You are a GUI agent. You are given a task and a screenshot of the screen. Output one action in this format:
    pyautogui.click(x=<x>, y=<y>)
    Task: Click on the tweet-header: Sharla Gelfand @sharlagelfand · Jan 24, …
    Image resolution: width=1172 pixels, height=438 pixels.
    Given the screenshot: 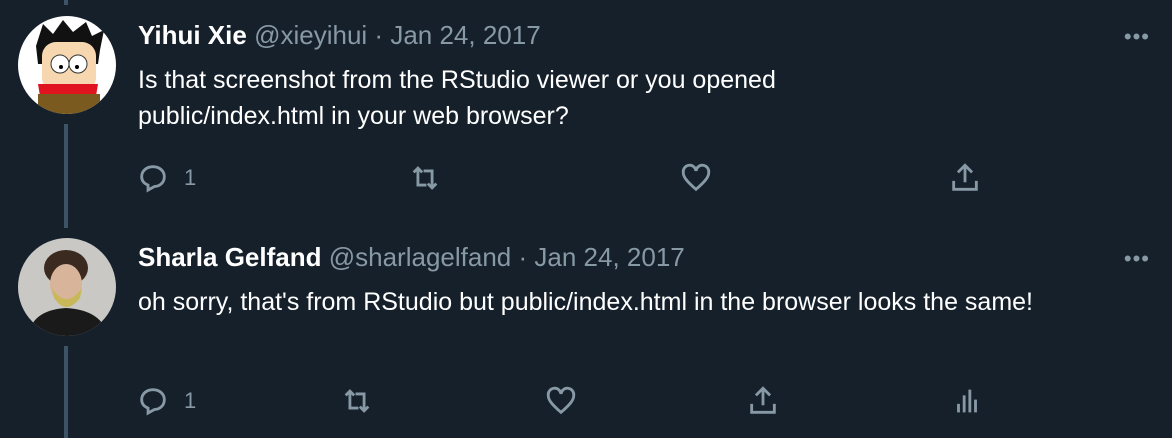 What is the action you would take?
    pyautogui.click(x=411, y=257)
    